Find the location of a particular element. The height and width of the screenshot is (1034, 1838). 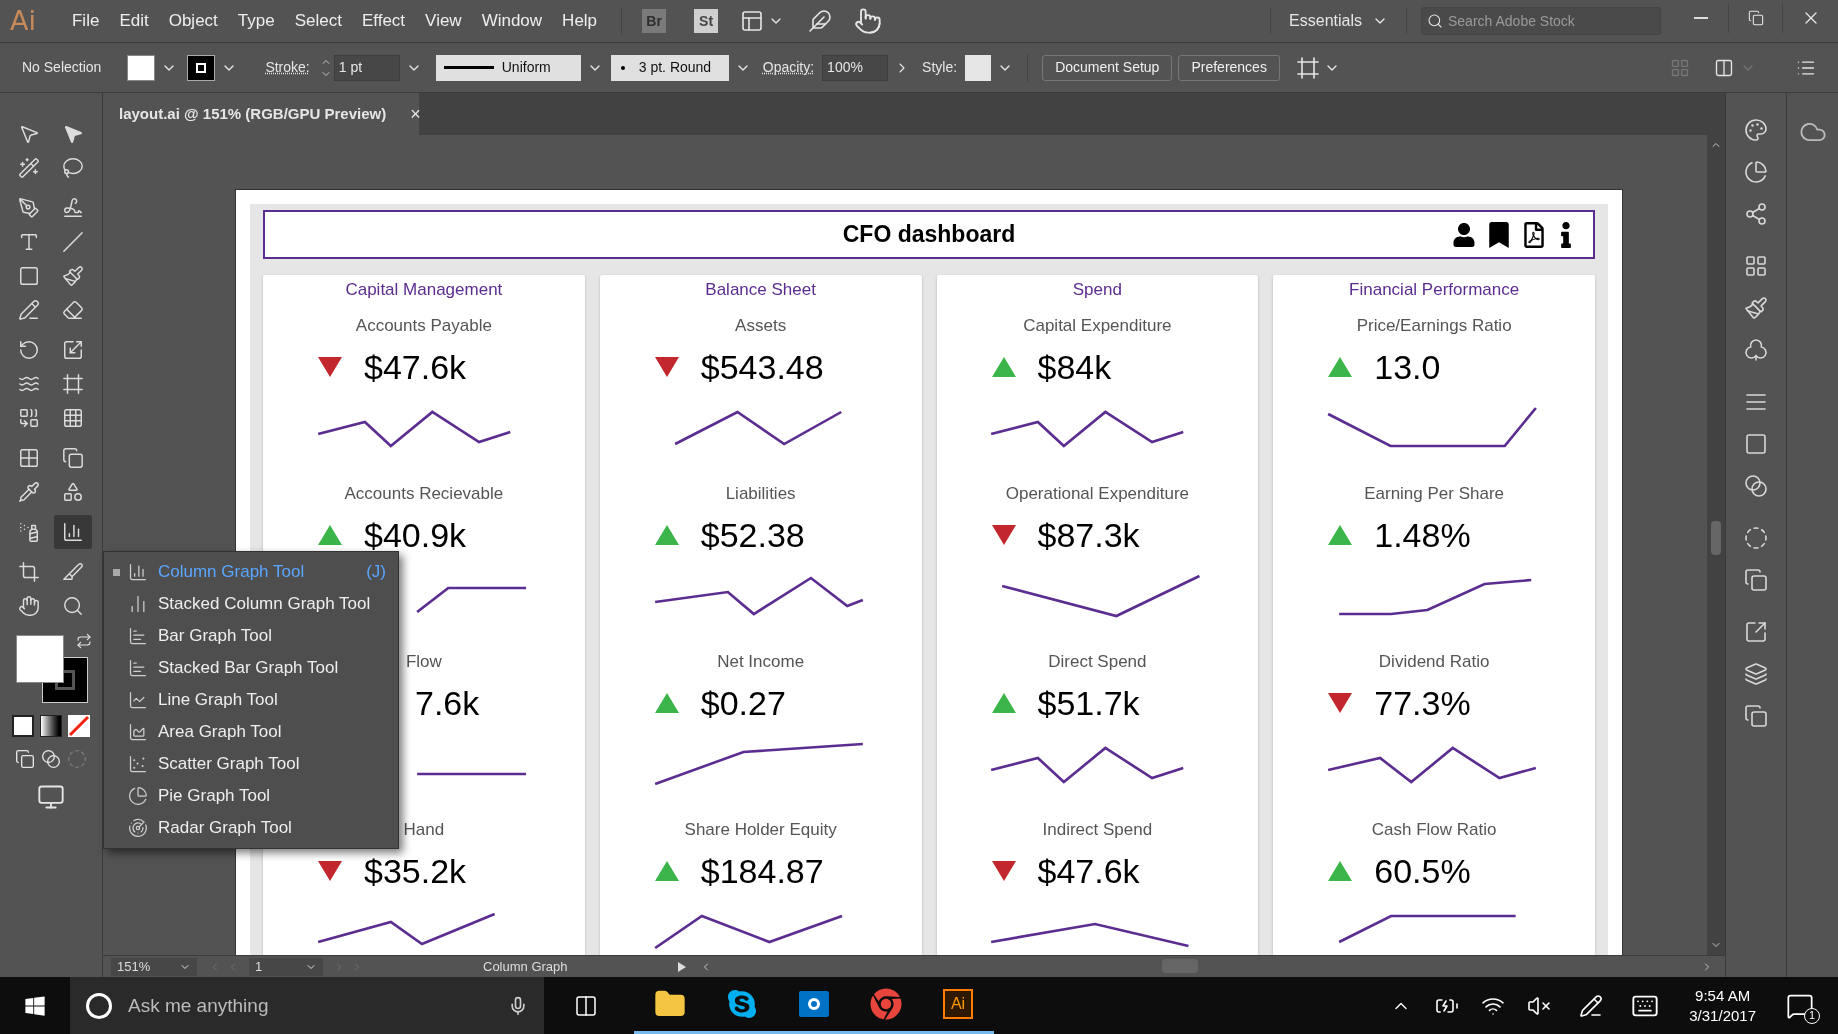

metric-label: Dividend Ratio is located at coordinates (1434, 662).